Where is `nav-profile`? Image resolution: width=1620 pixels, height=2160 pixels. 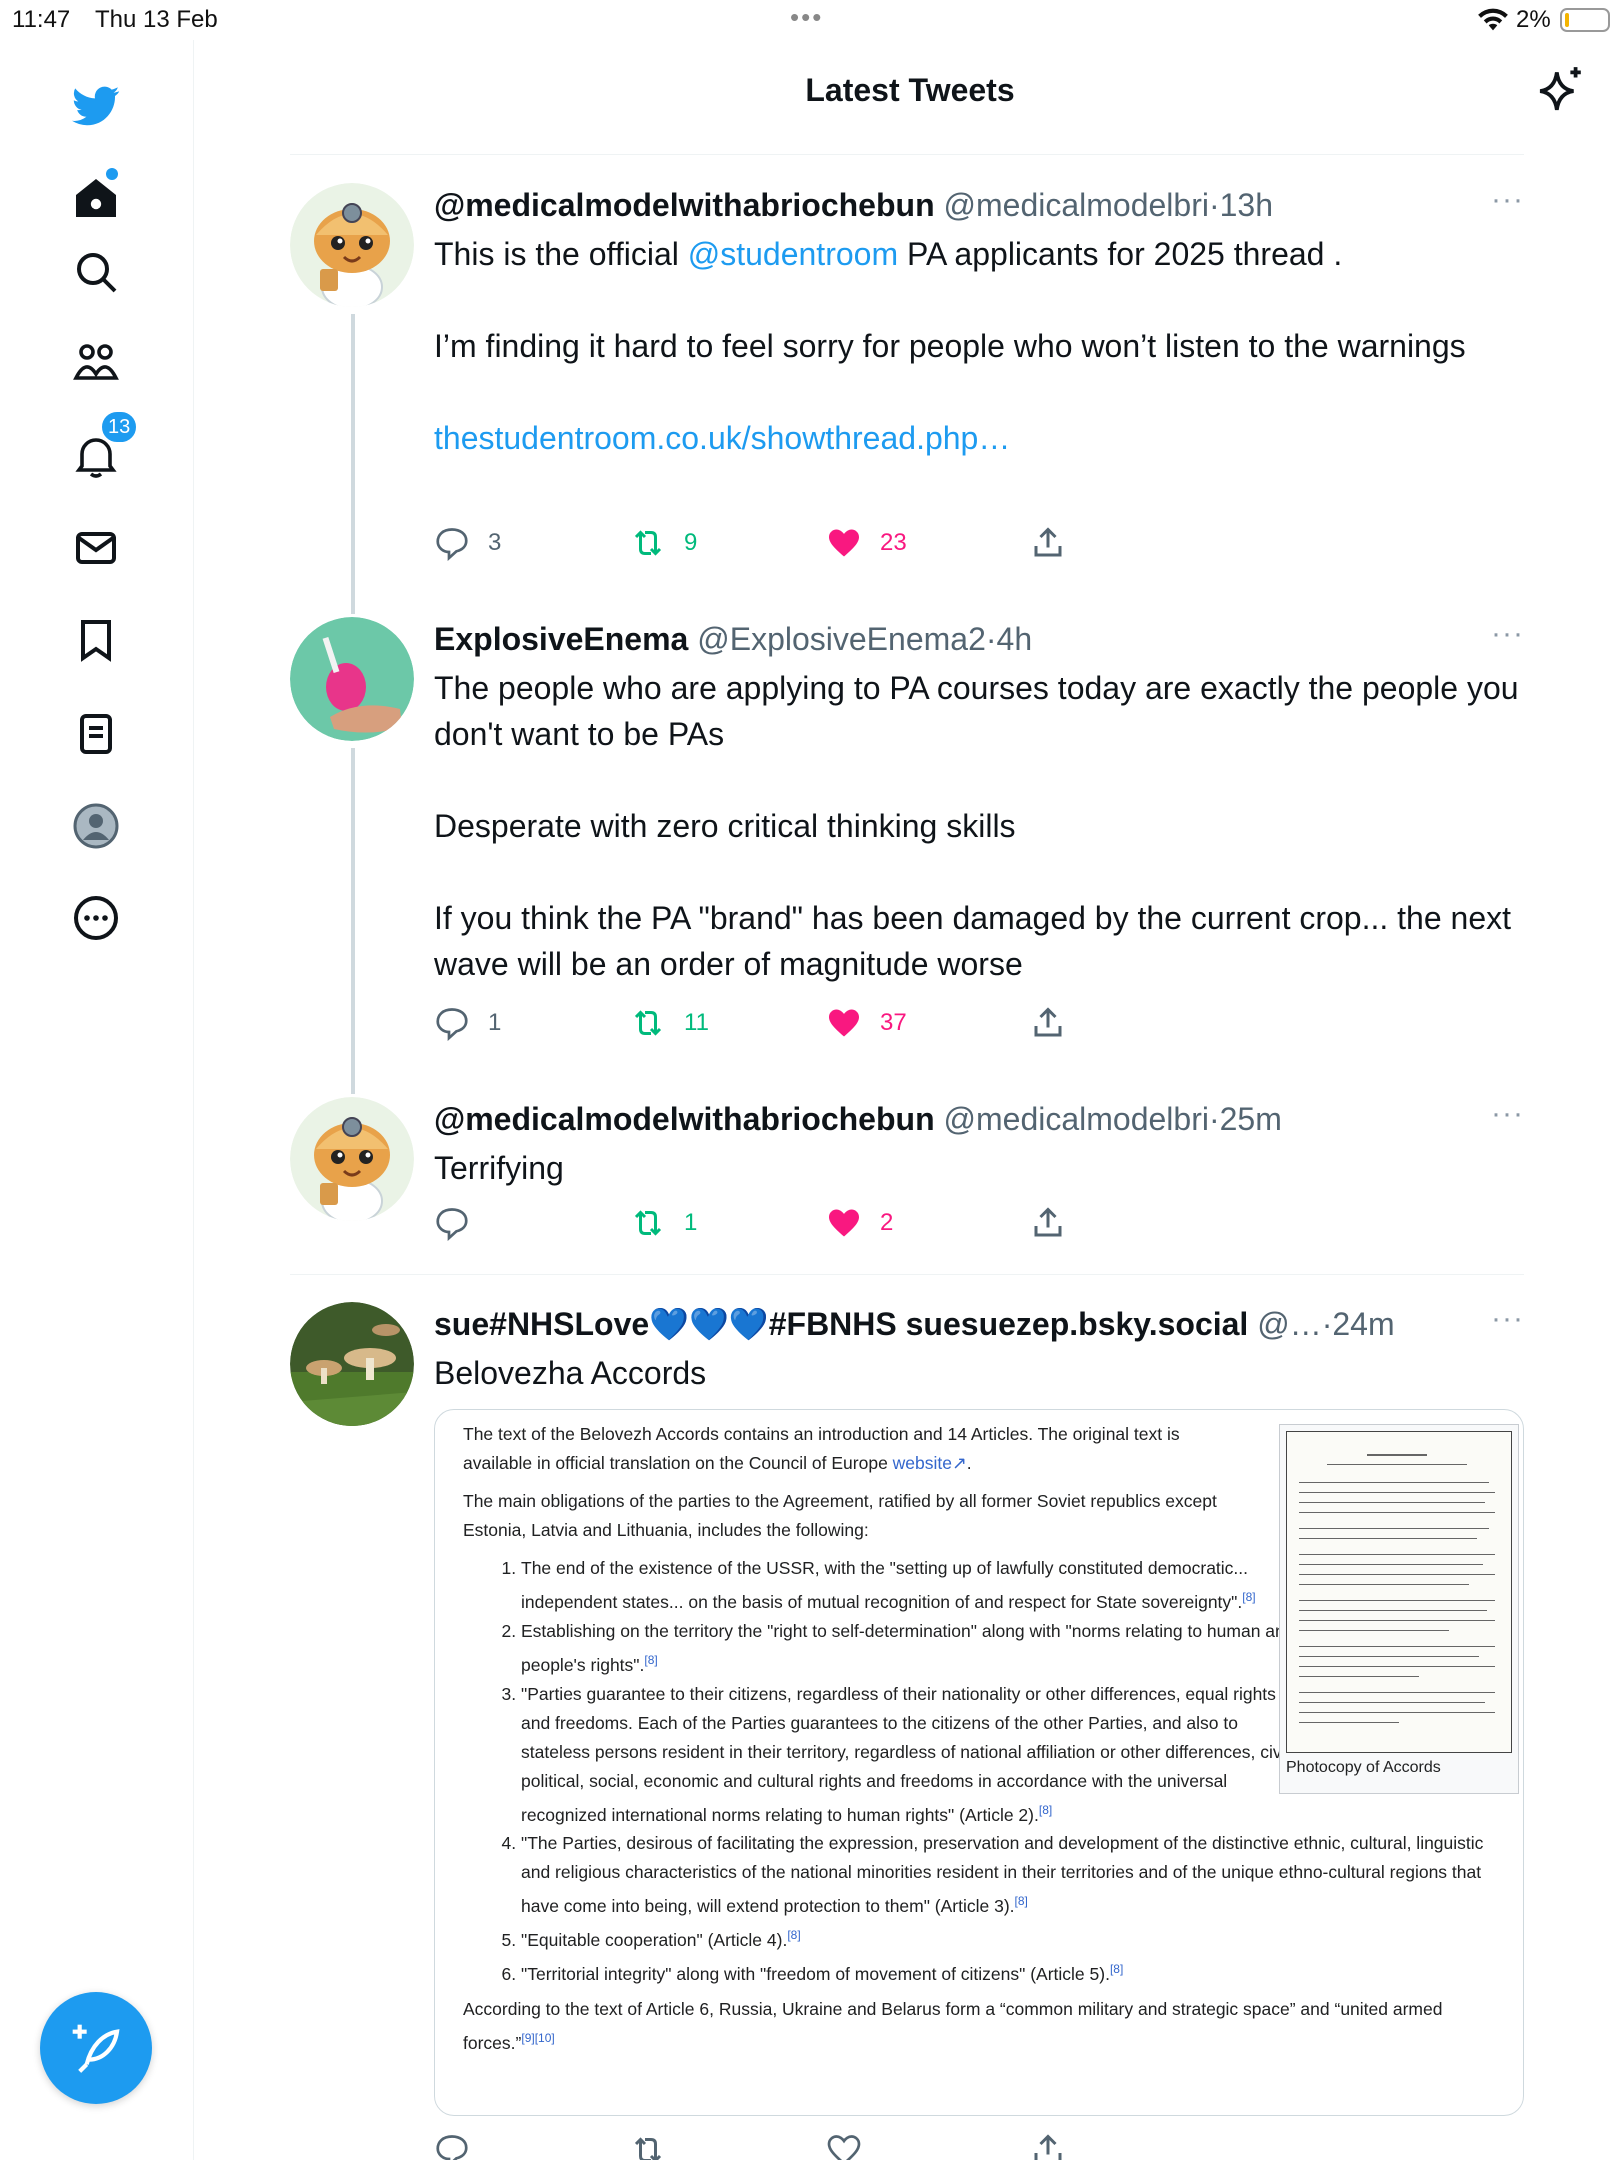
nav-profile is located at coordinates (96, 826).